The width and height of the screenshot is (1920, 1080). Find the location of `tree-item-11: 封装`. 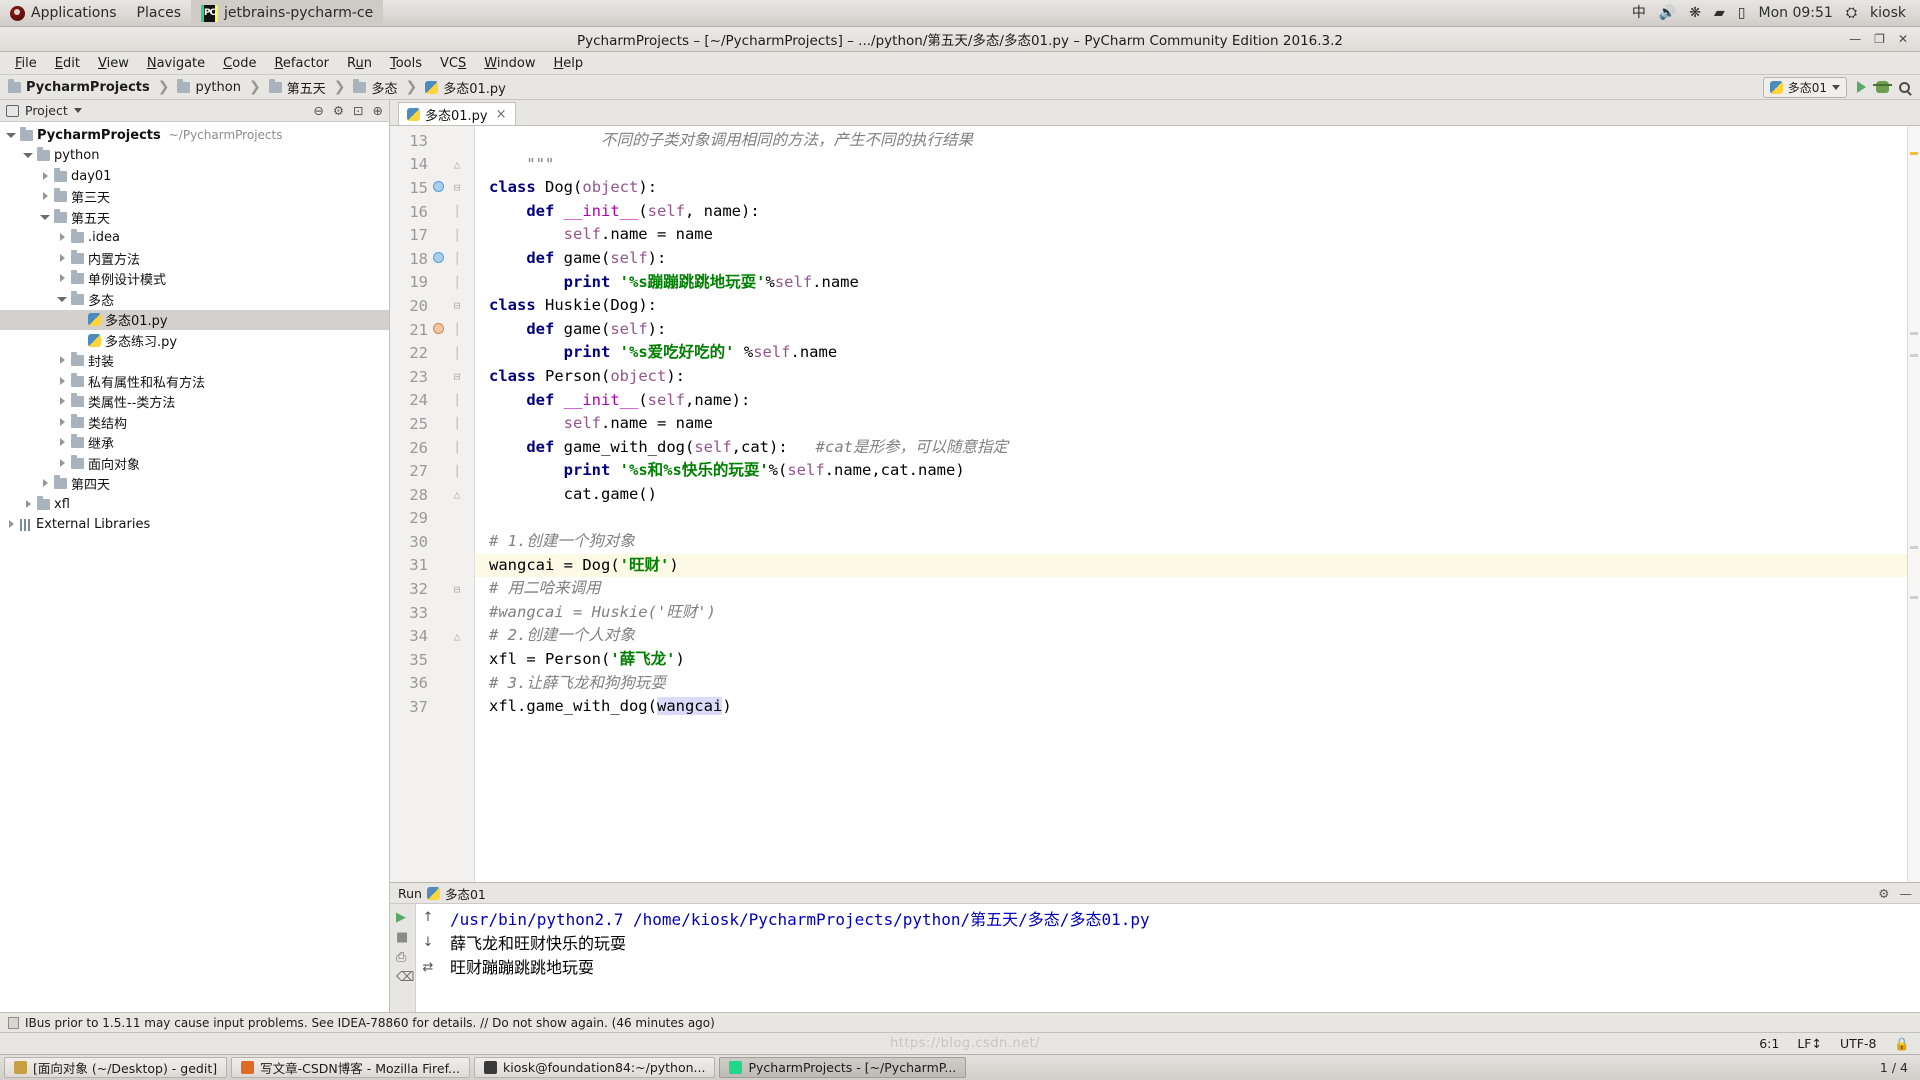

tree-item-11: 封装 is located at coordinates (194, 361).